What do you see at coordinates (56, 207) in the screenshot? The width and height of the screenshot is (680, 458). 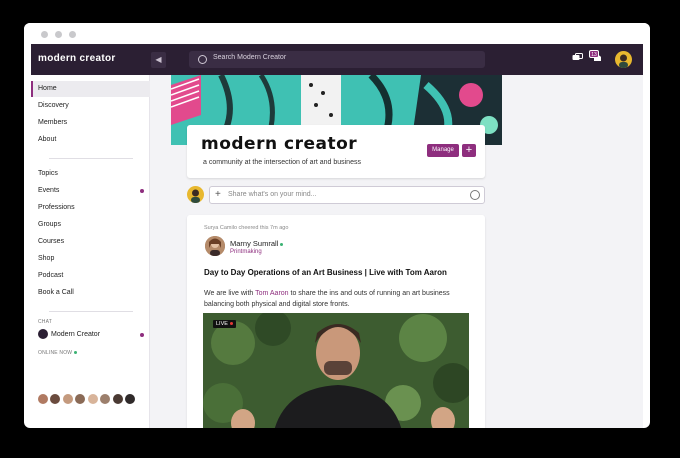 I see `sidebar-item-label: Professions` at bounding box center [56, 207].